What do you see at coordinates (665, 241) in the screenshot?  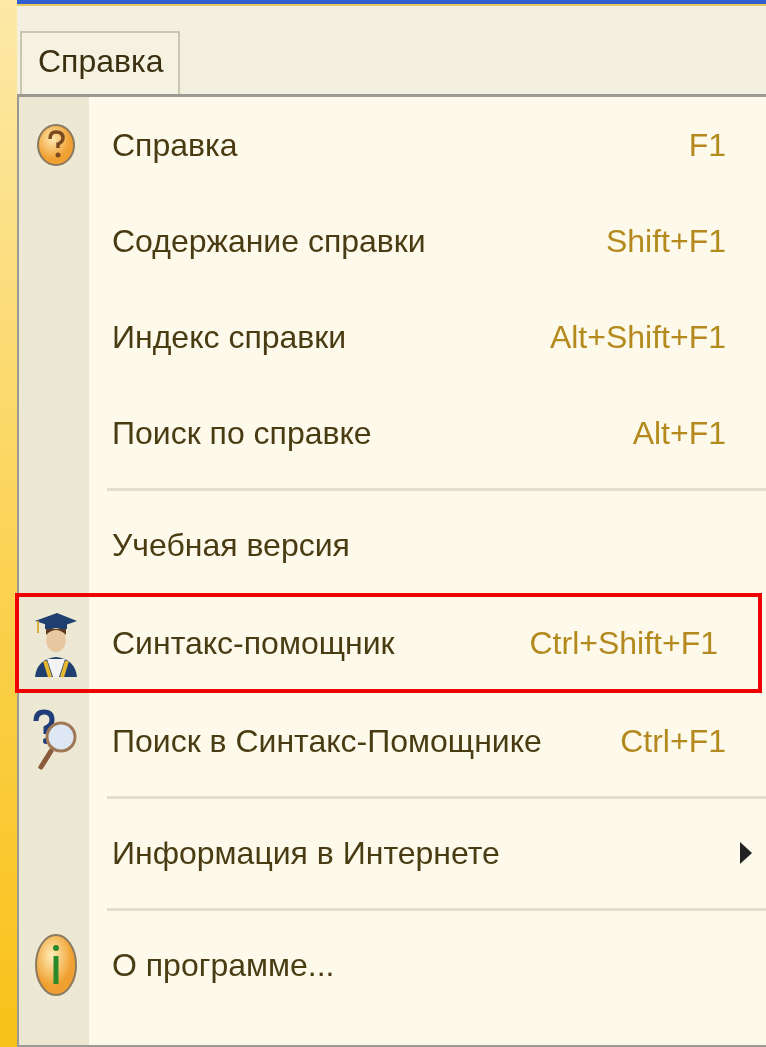 I see `shortcut-label: Shift+F1` at bounding box center [665, 241].